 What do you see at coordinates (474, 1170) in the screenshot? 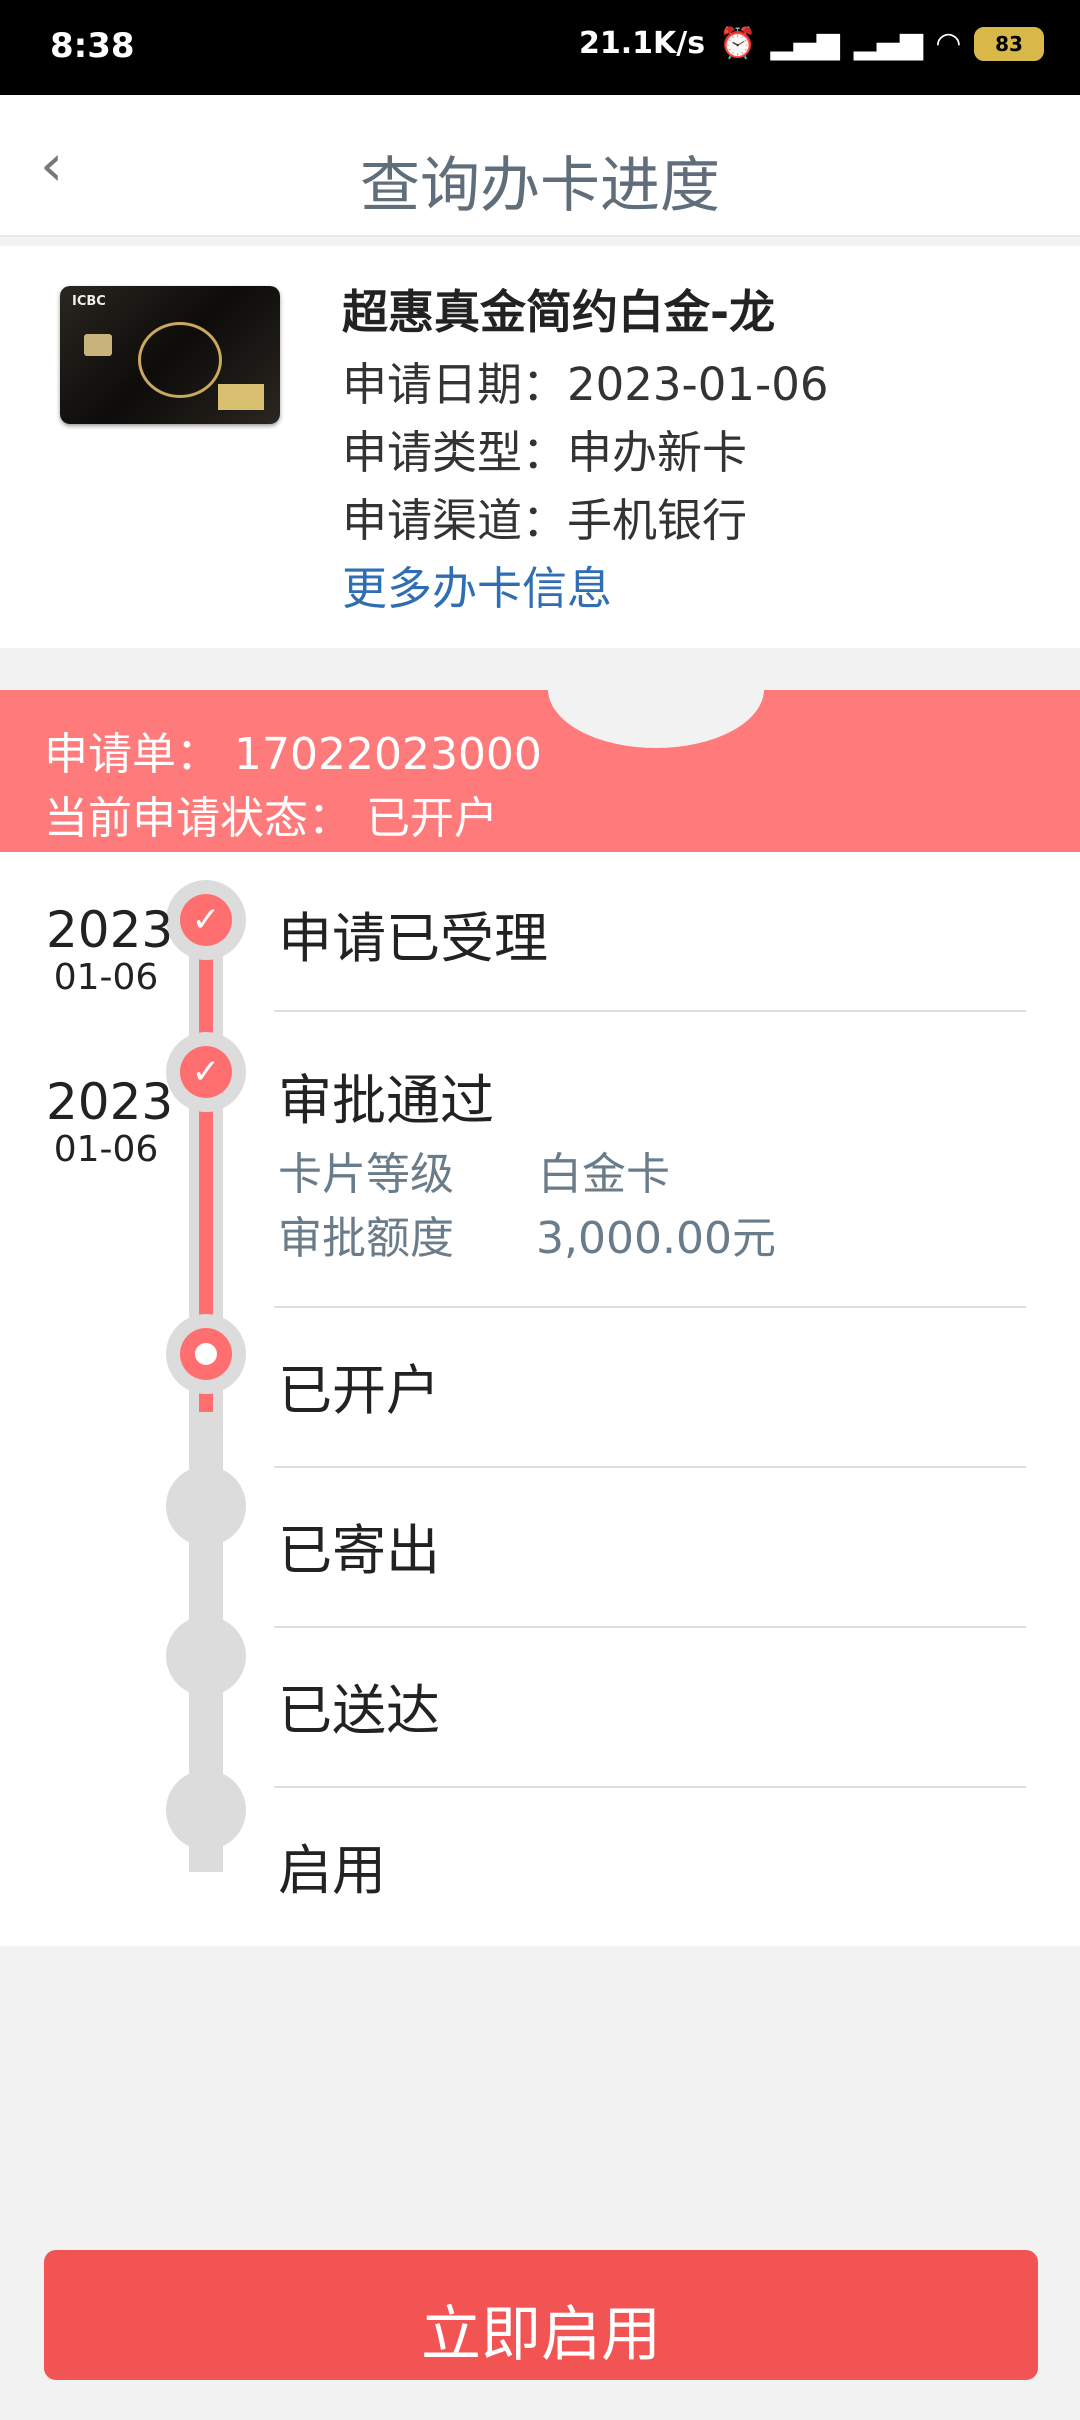
I see `detail-row: 卡片等级 白金卡` at bounding box center [474, 1170].